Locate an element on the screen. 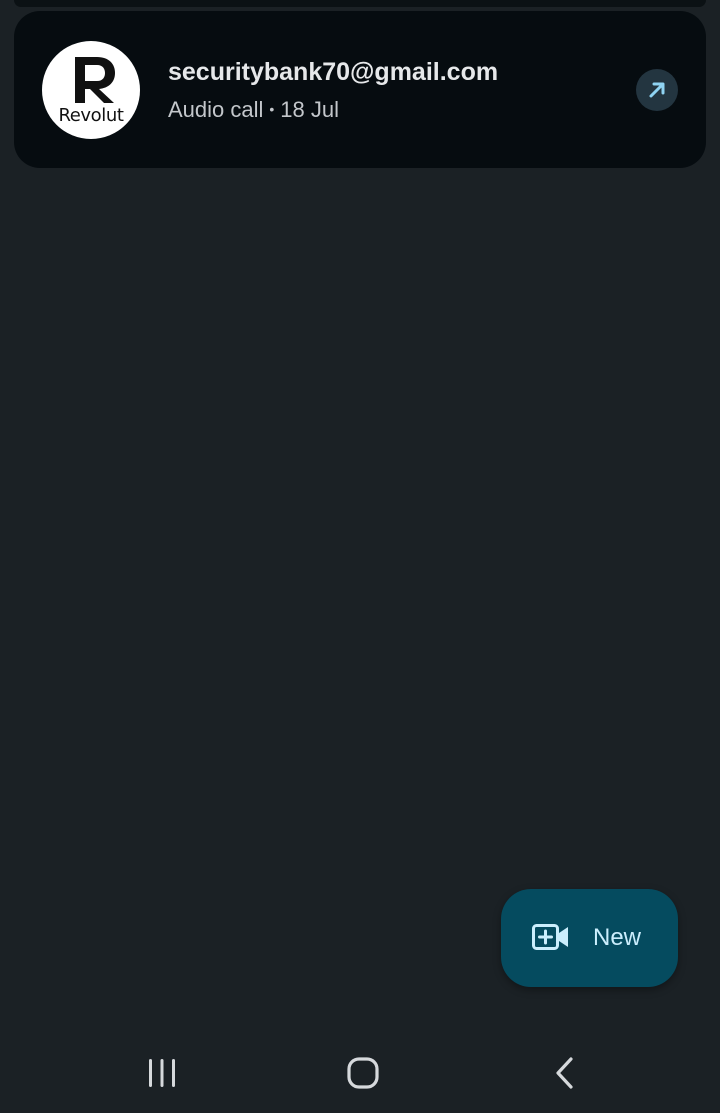 This screenshot has width=720, height=1113. avatar: Revolut is located at coordinates (91, 90).